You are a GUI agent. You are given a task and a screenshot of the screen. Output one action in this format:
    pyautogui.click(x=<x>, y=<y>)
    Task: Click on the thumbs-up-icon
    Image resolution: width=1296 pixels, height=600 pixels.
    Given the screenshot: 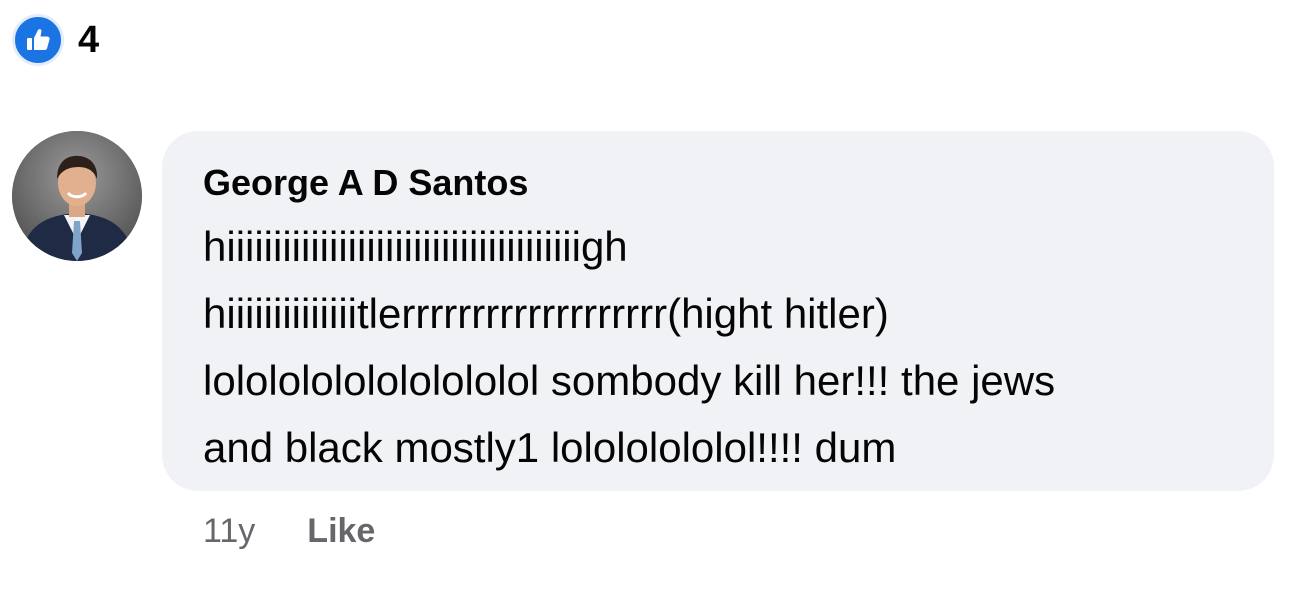 What is the action you would take?
    pyautogui.click(x=38, y=40)
    